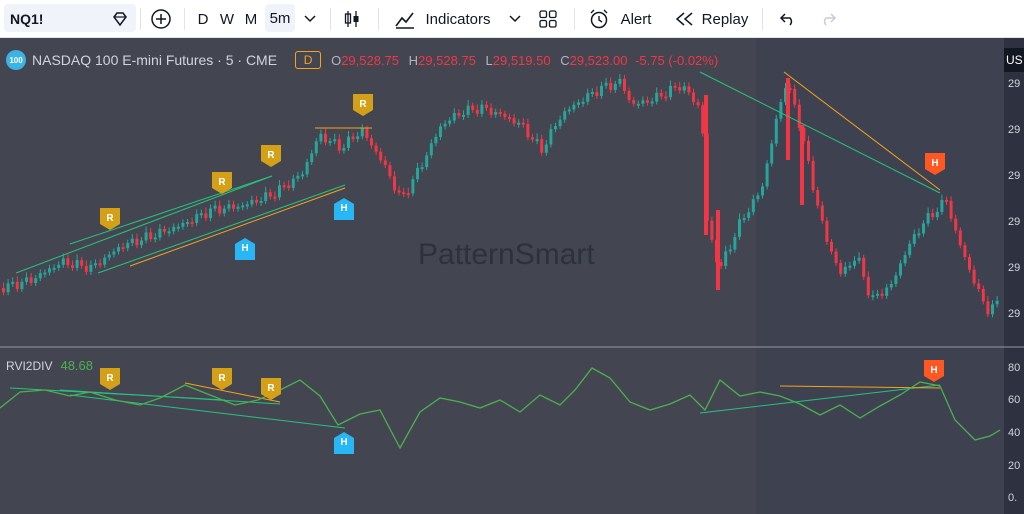  I want to click on currency-label: US, so click(1014, 60).